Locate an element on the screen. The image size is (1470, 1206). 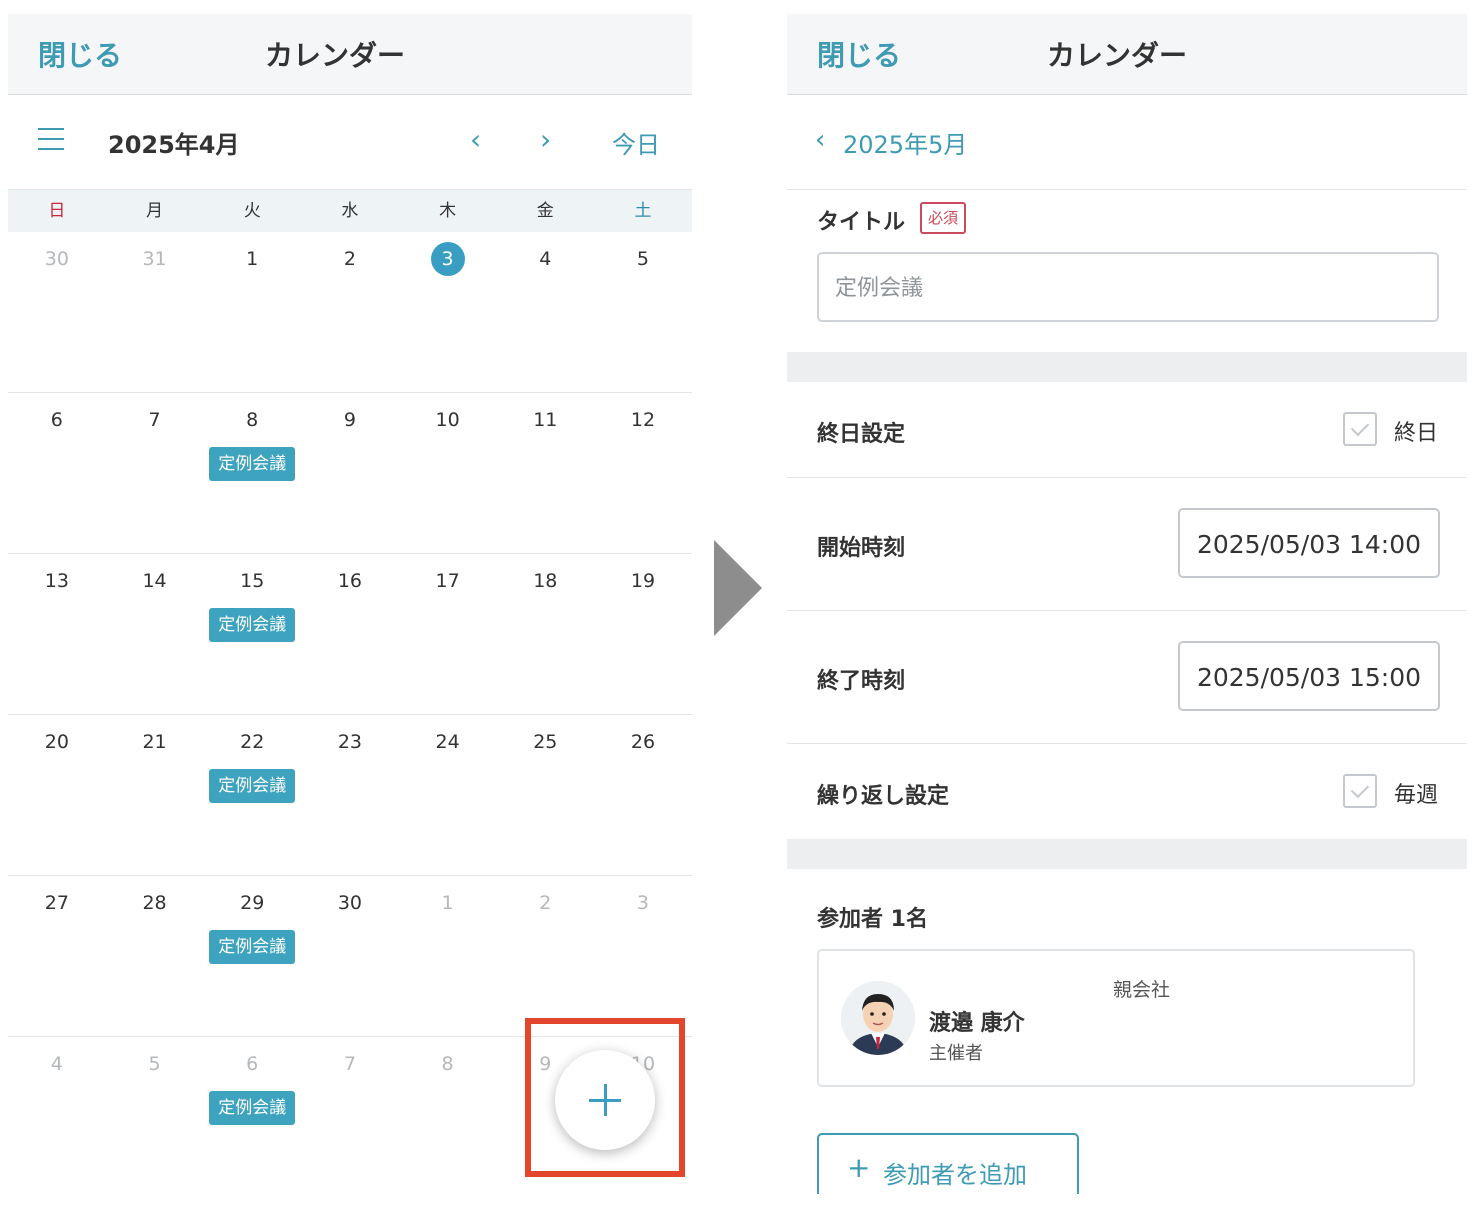
day-number: 22 is located at coordinates (252, 742).